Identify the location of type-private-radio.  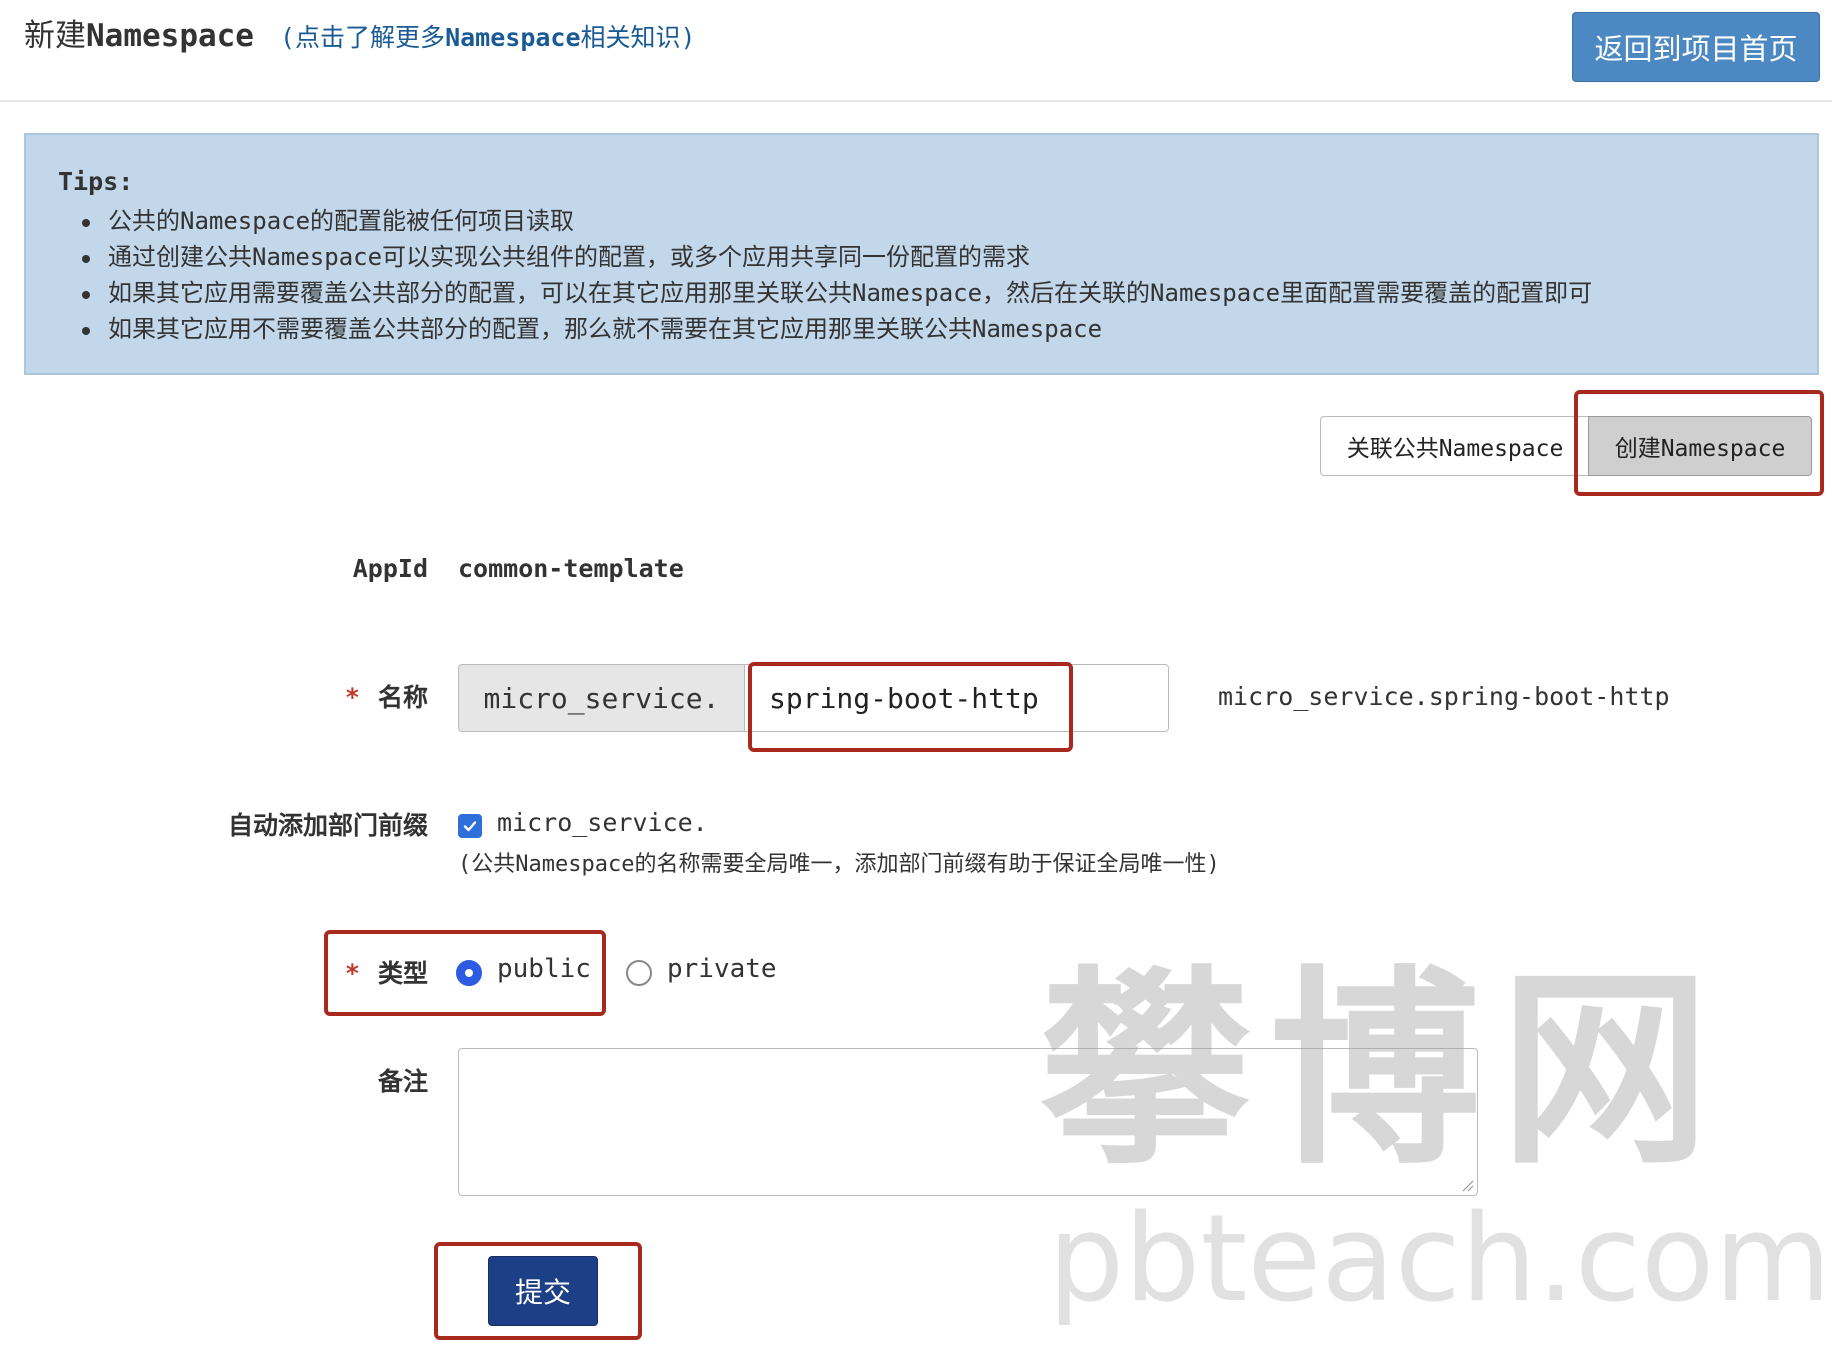
(639, 973).